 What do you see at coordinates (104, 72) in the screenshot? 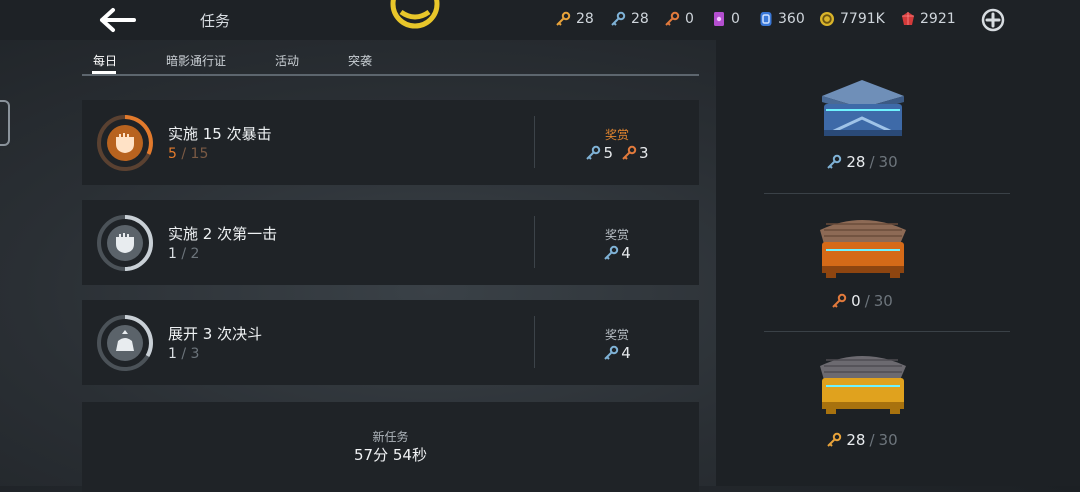
I see `active-tab-indicator` at bounding box center [104, 72].